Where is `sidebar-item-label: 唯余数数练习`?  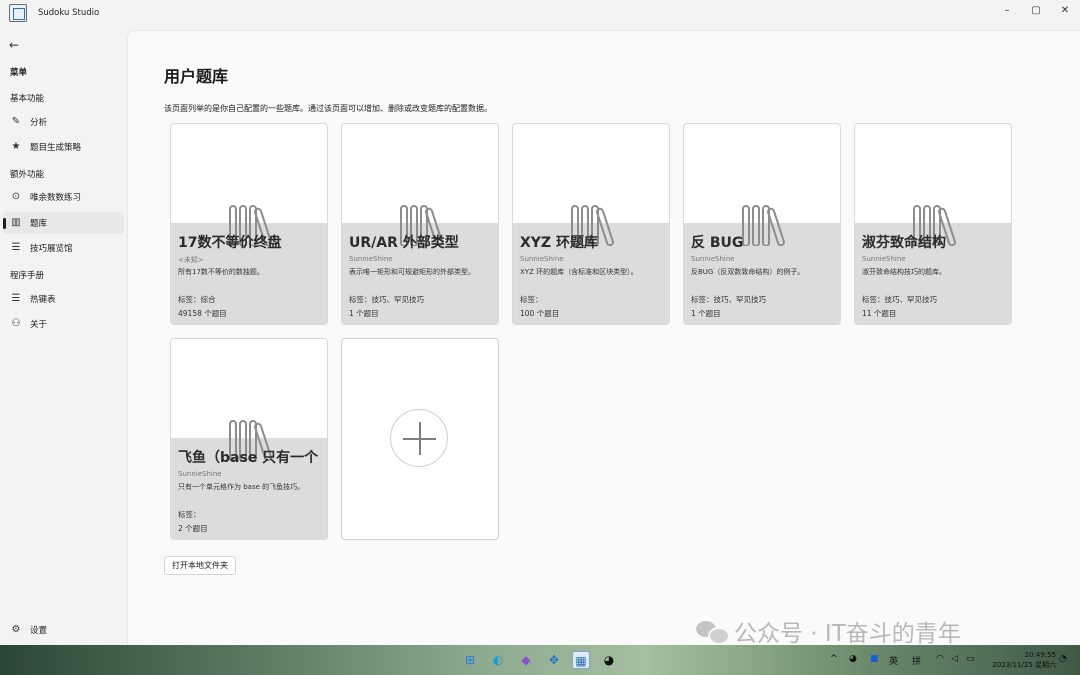
sidebar-item-label: 唯余数数练习 is located at coordinates (56, 198).